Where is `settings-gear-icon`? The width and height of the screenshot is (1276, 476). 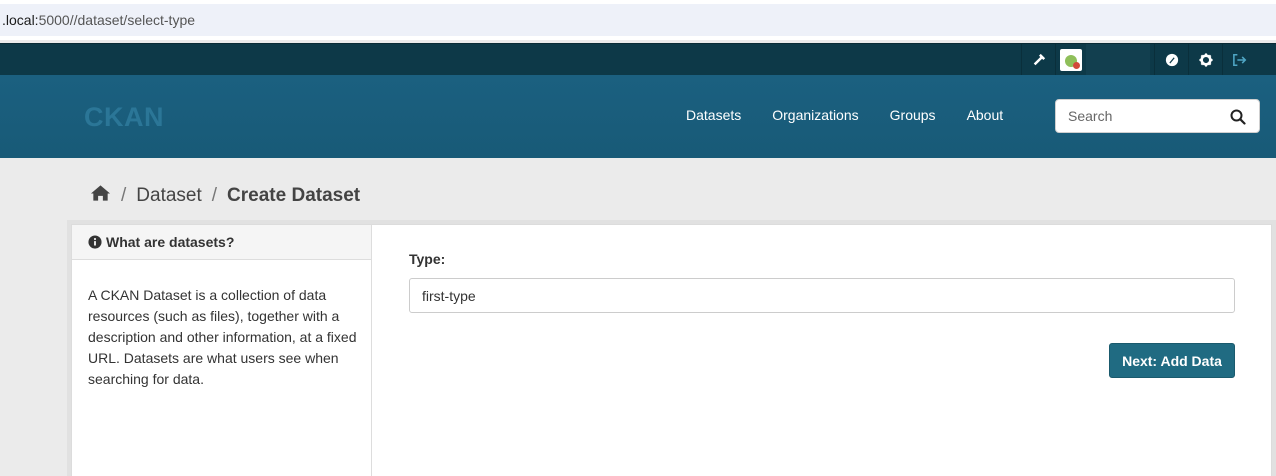
settings-gear-icon is located at coordinates (1205, 60).